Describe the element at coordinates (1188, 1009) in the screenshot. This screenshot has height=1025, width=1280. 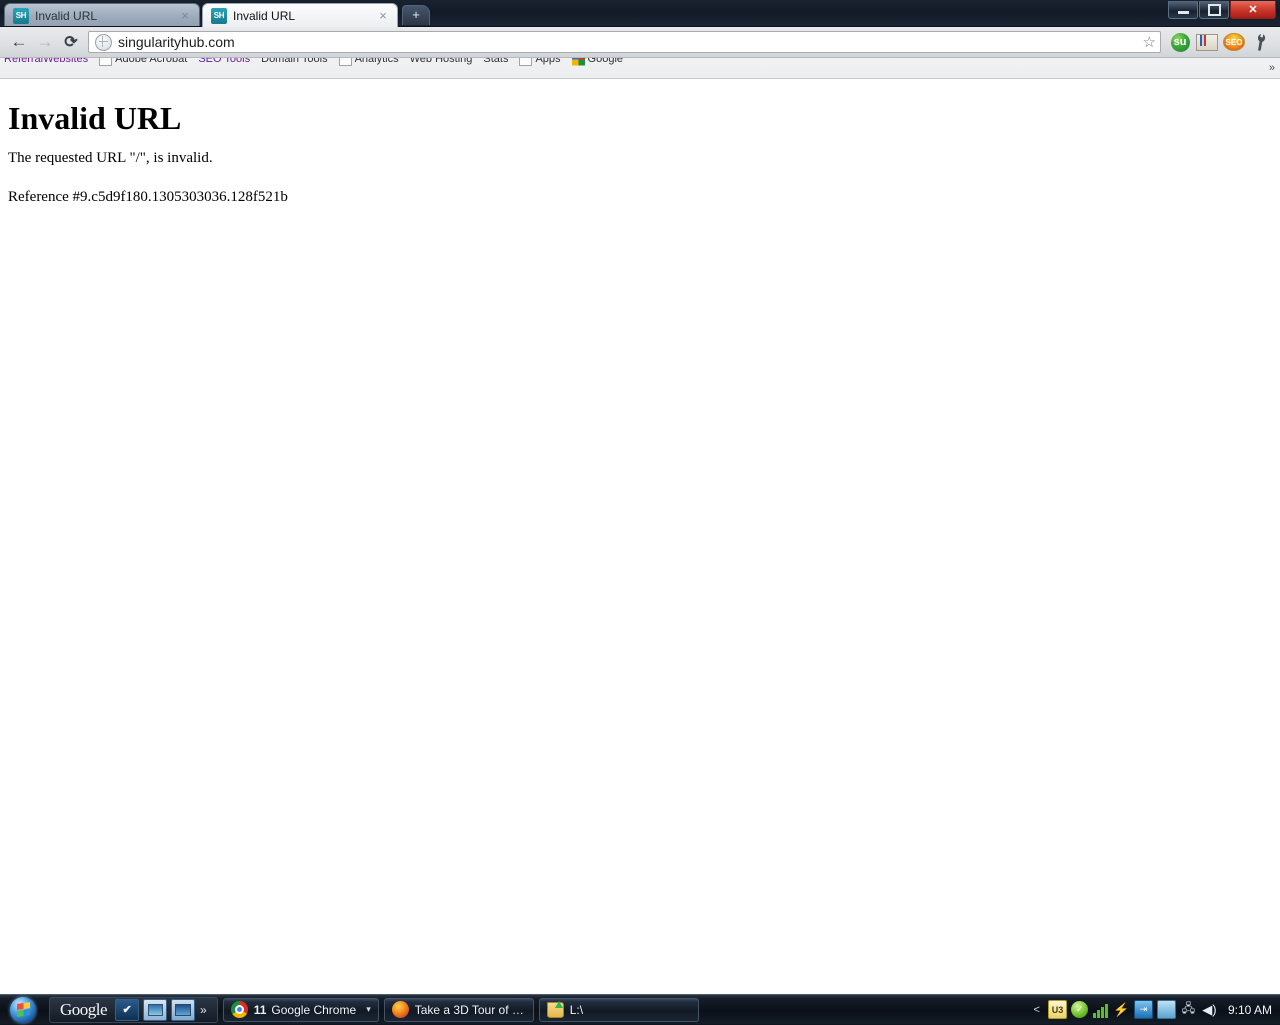
I see `network-icon: 🖧` at that location.